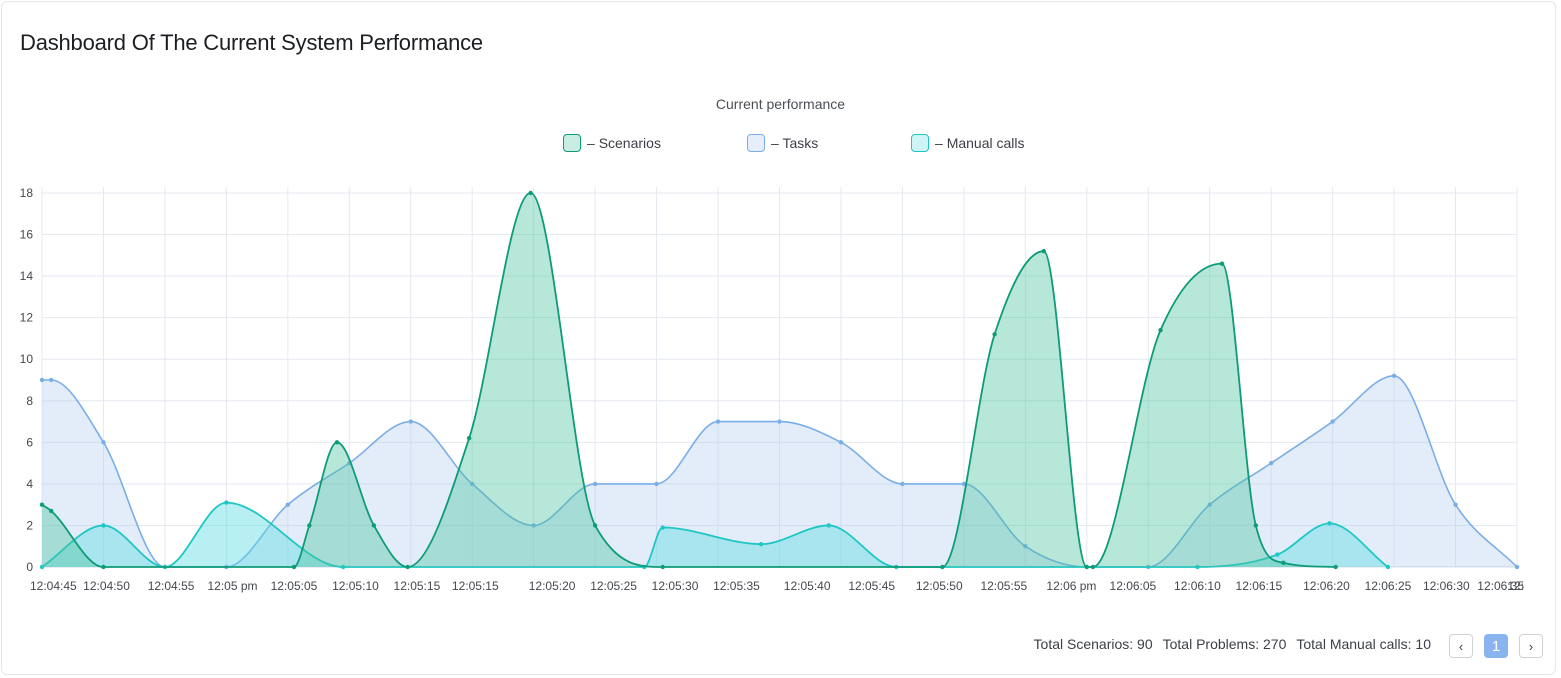 The width and height of the screenshot is (1561, 678). I want to click on x-tick-label: 12:06:15, so click(1259, 586).